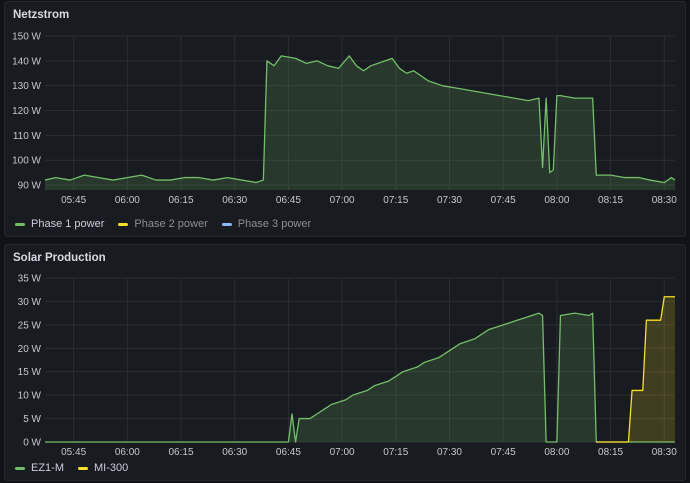  I want to click on legend-label: Phase 2 power, so click(171, 224).